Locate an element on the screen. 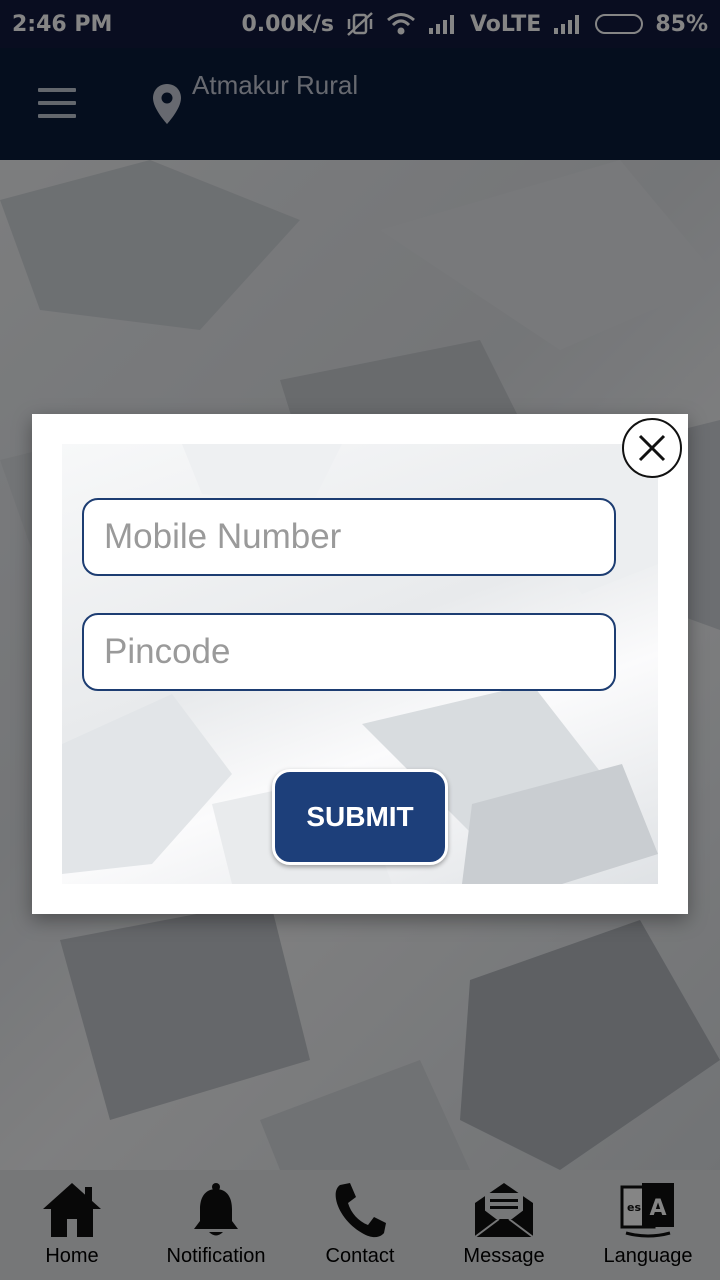 The width and height of the screenshot is (720, 1280). nav-notification-label: Notification is located at coordinates (216, 1256).